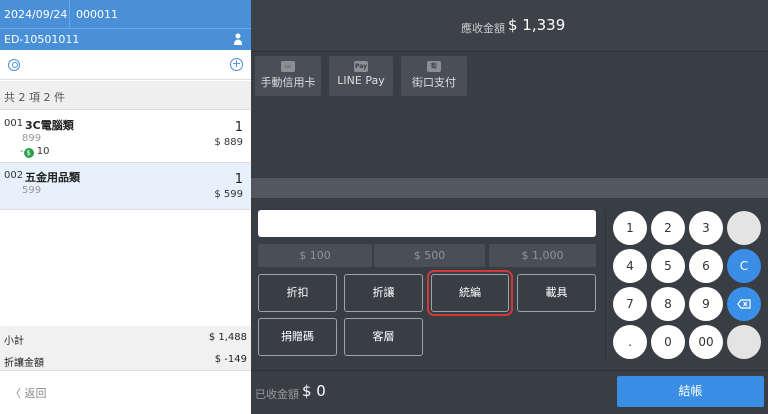 This screenshot has width=768, height=414. Describe the element at coordinates (668, 304) in the screenshot. I see `key-8: 8` at that location.